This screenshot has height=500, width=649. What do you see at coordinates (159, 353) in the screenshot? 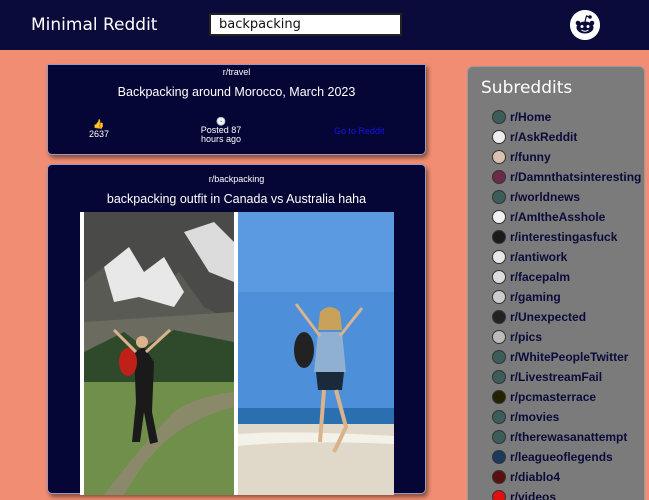
I see `photo-canada` at bounding box center [159, 353].